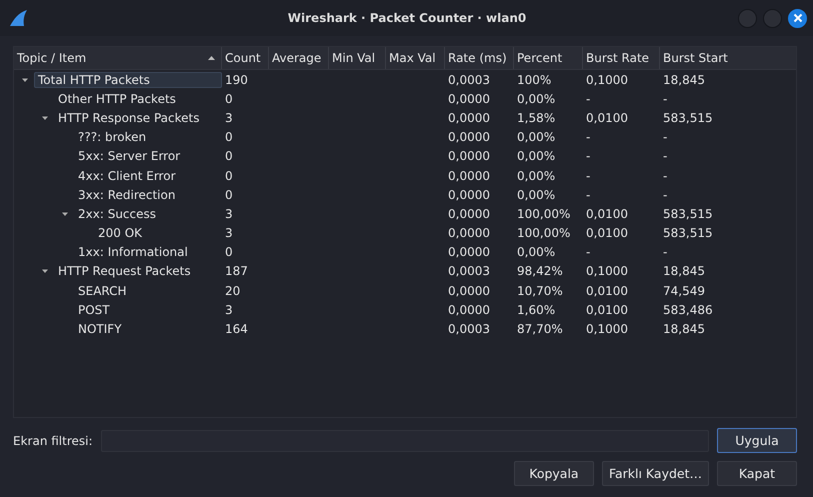 This screenshot has height=497, width=813. I want to click on tree-item: HTTP Request Packets, so click(124, 271).